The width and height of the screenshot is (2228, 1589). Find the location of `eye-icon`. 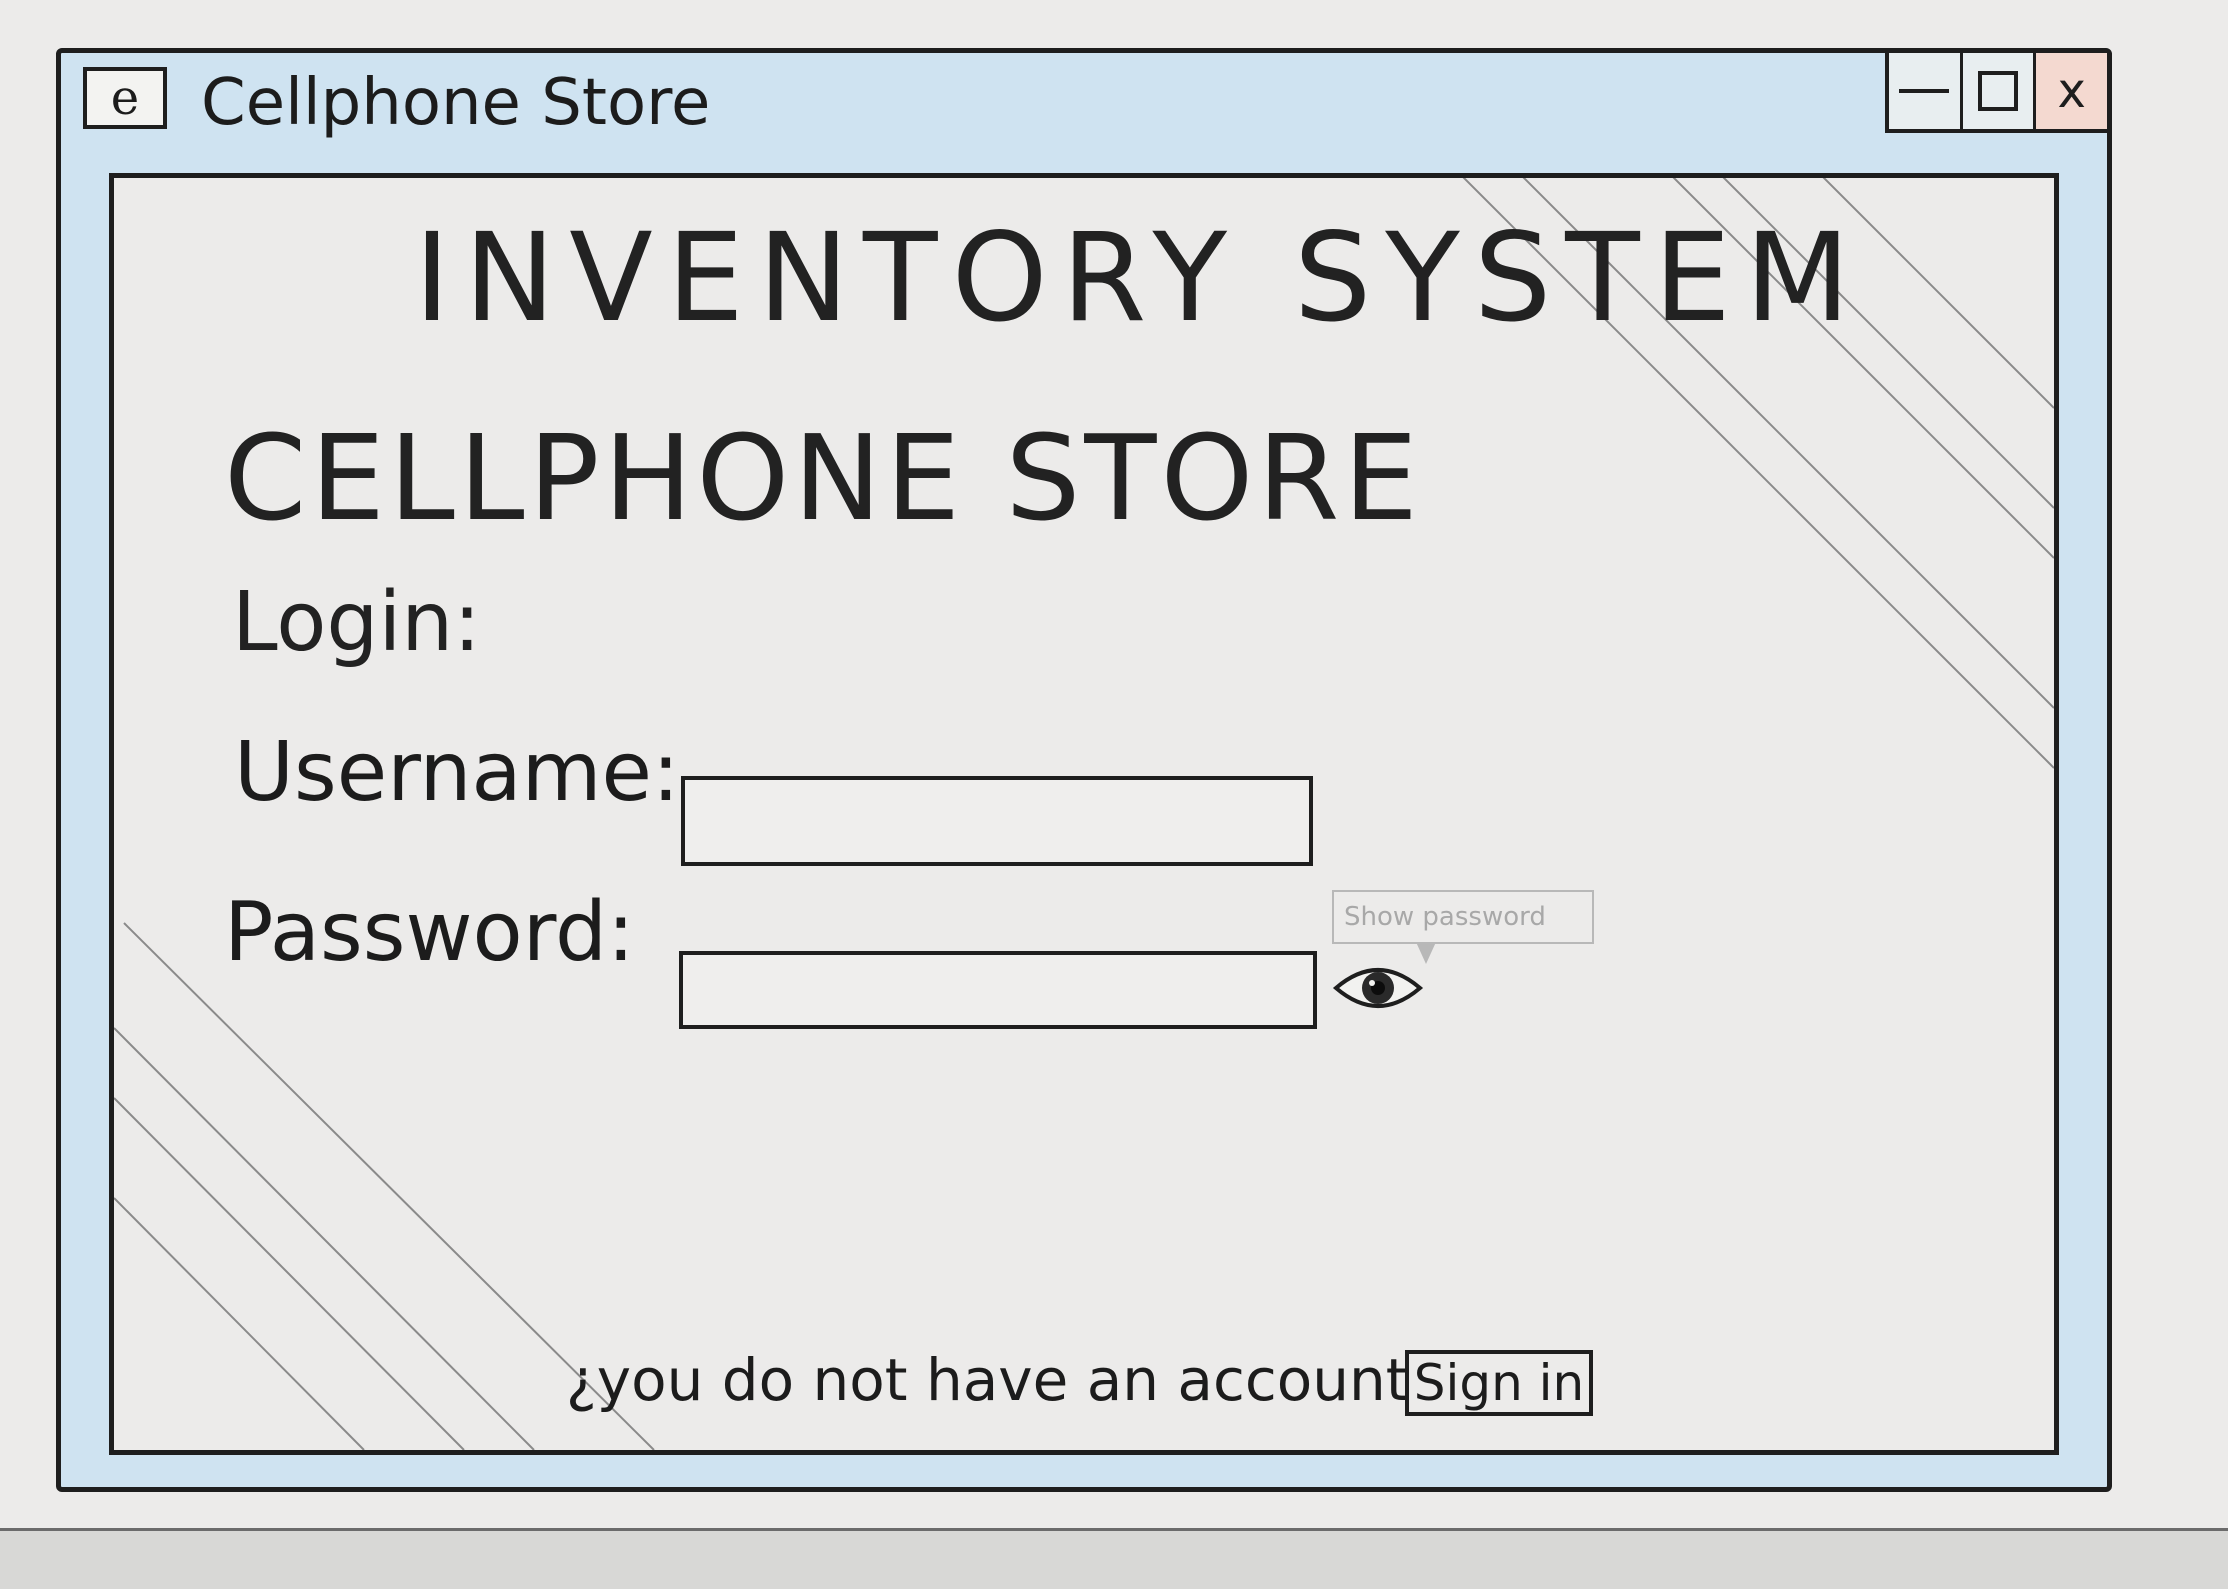

eye-icon is located at coordinates (1378, 988).